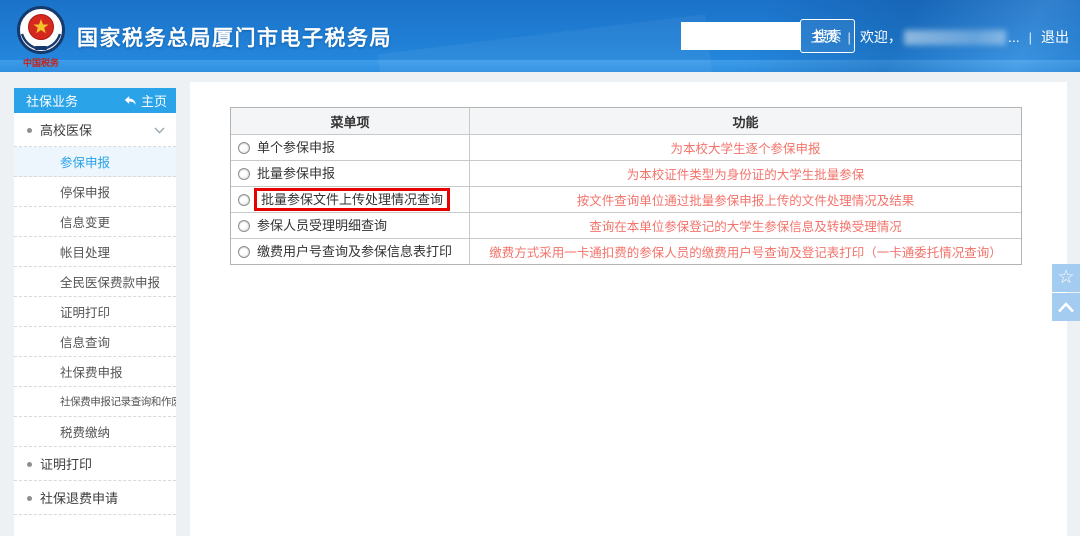  What do you see at coordinates (110, 283) in the screenshot?
I see `sidebar-item-label: 全民医保费款申报` at bounding box center [110, 283].